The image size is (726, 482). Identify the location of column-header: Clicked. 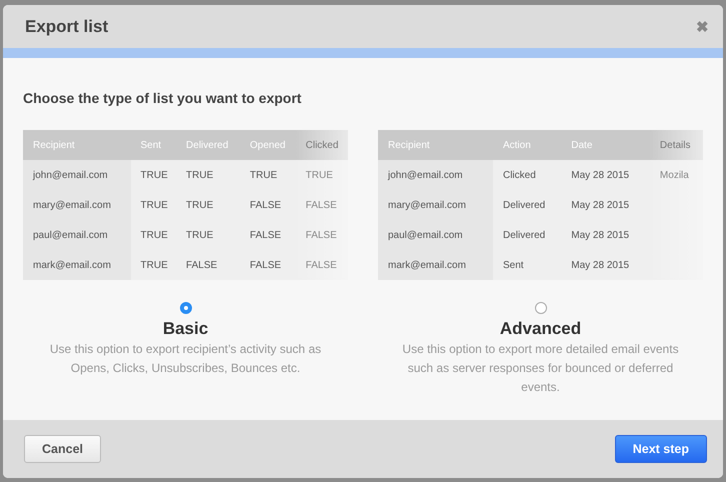
(322, 145).